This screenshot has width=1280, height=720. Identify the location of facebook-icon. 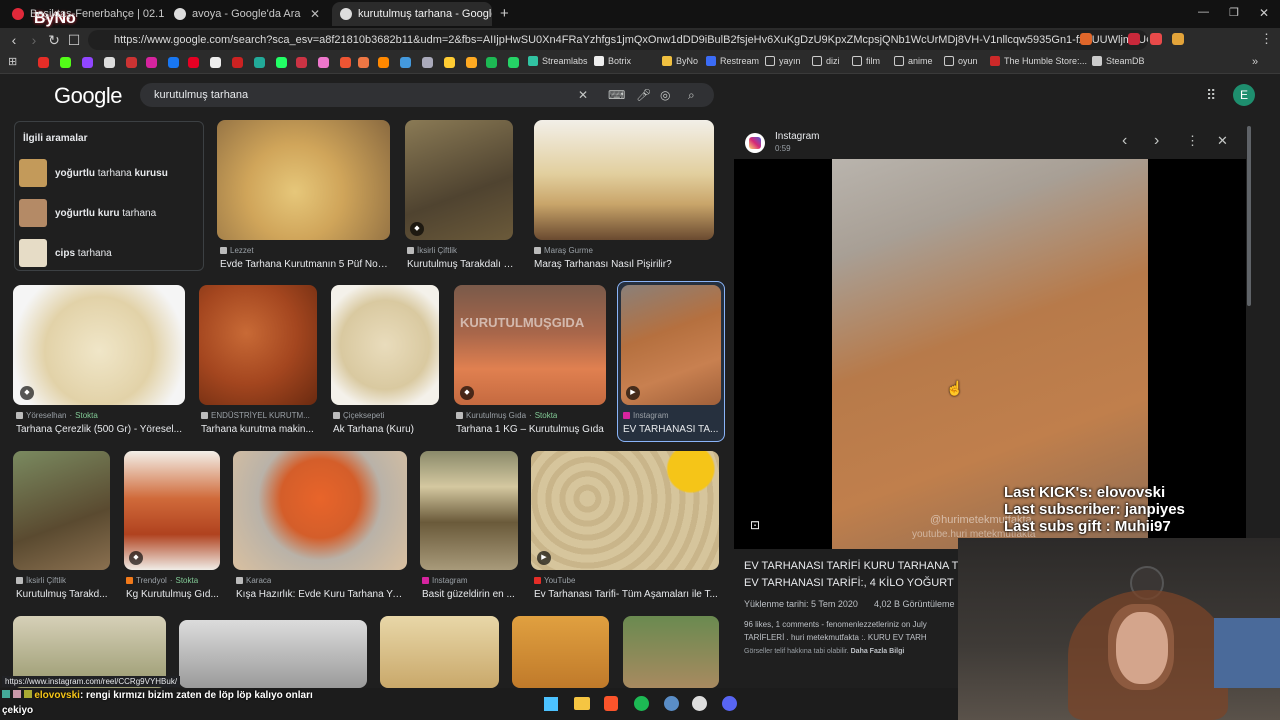
(173, 62).